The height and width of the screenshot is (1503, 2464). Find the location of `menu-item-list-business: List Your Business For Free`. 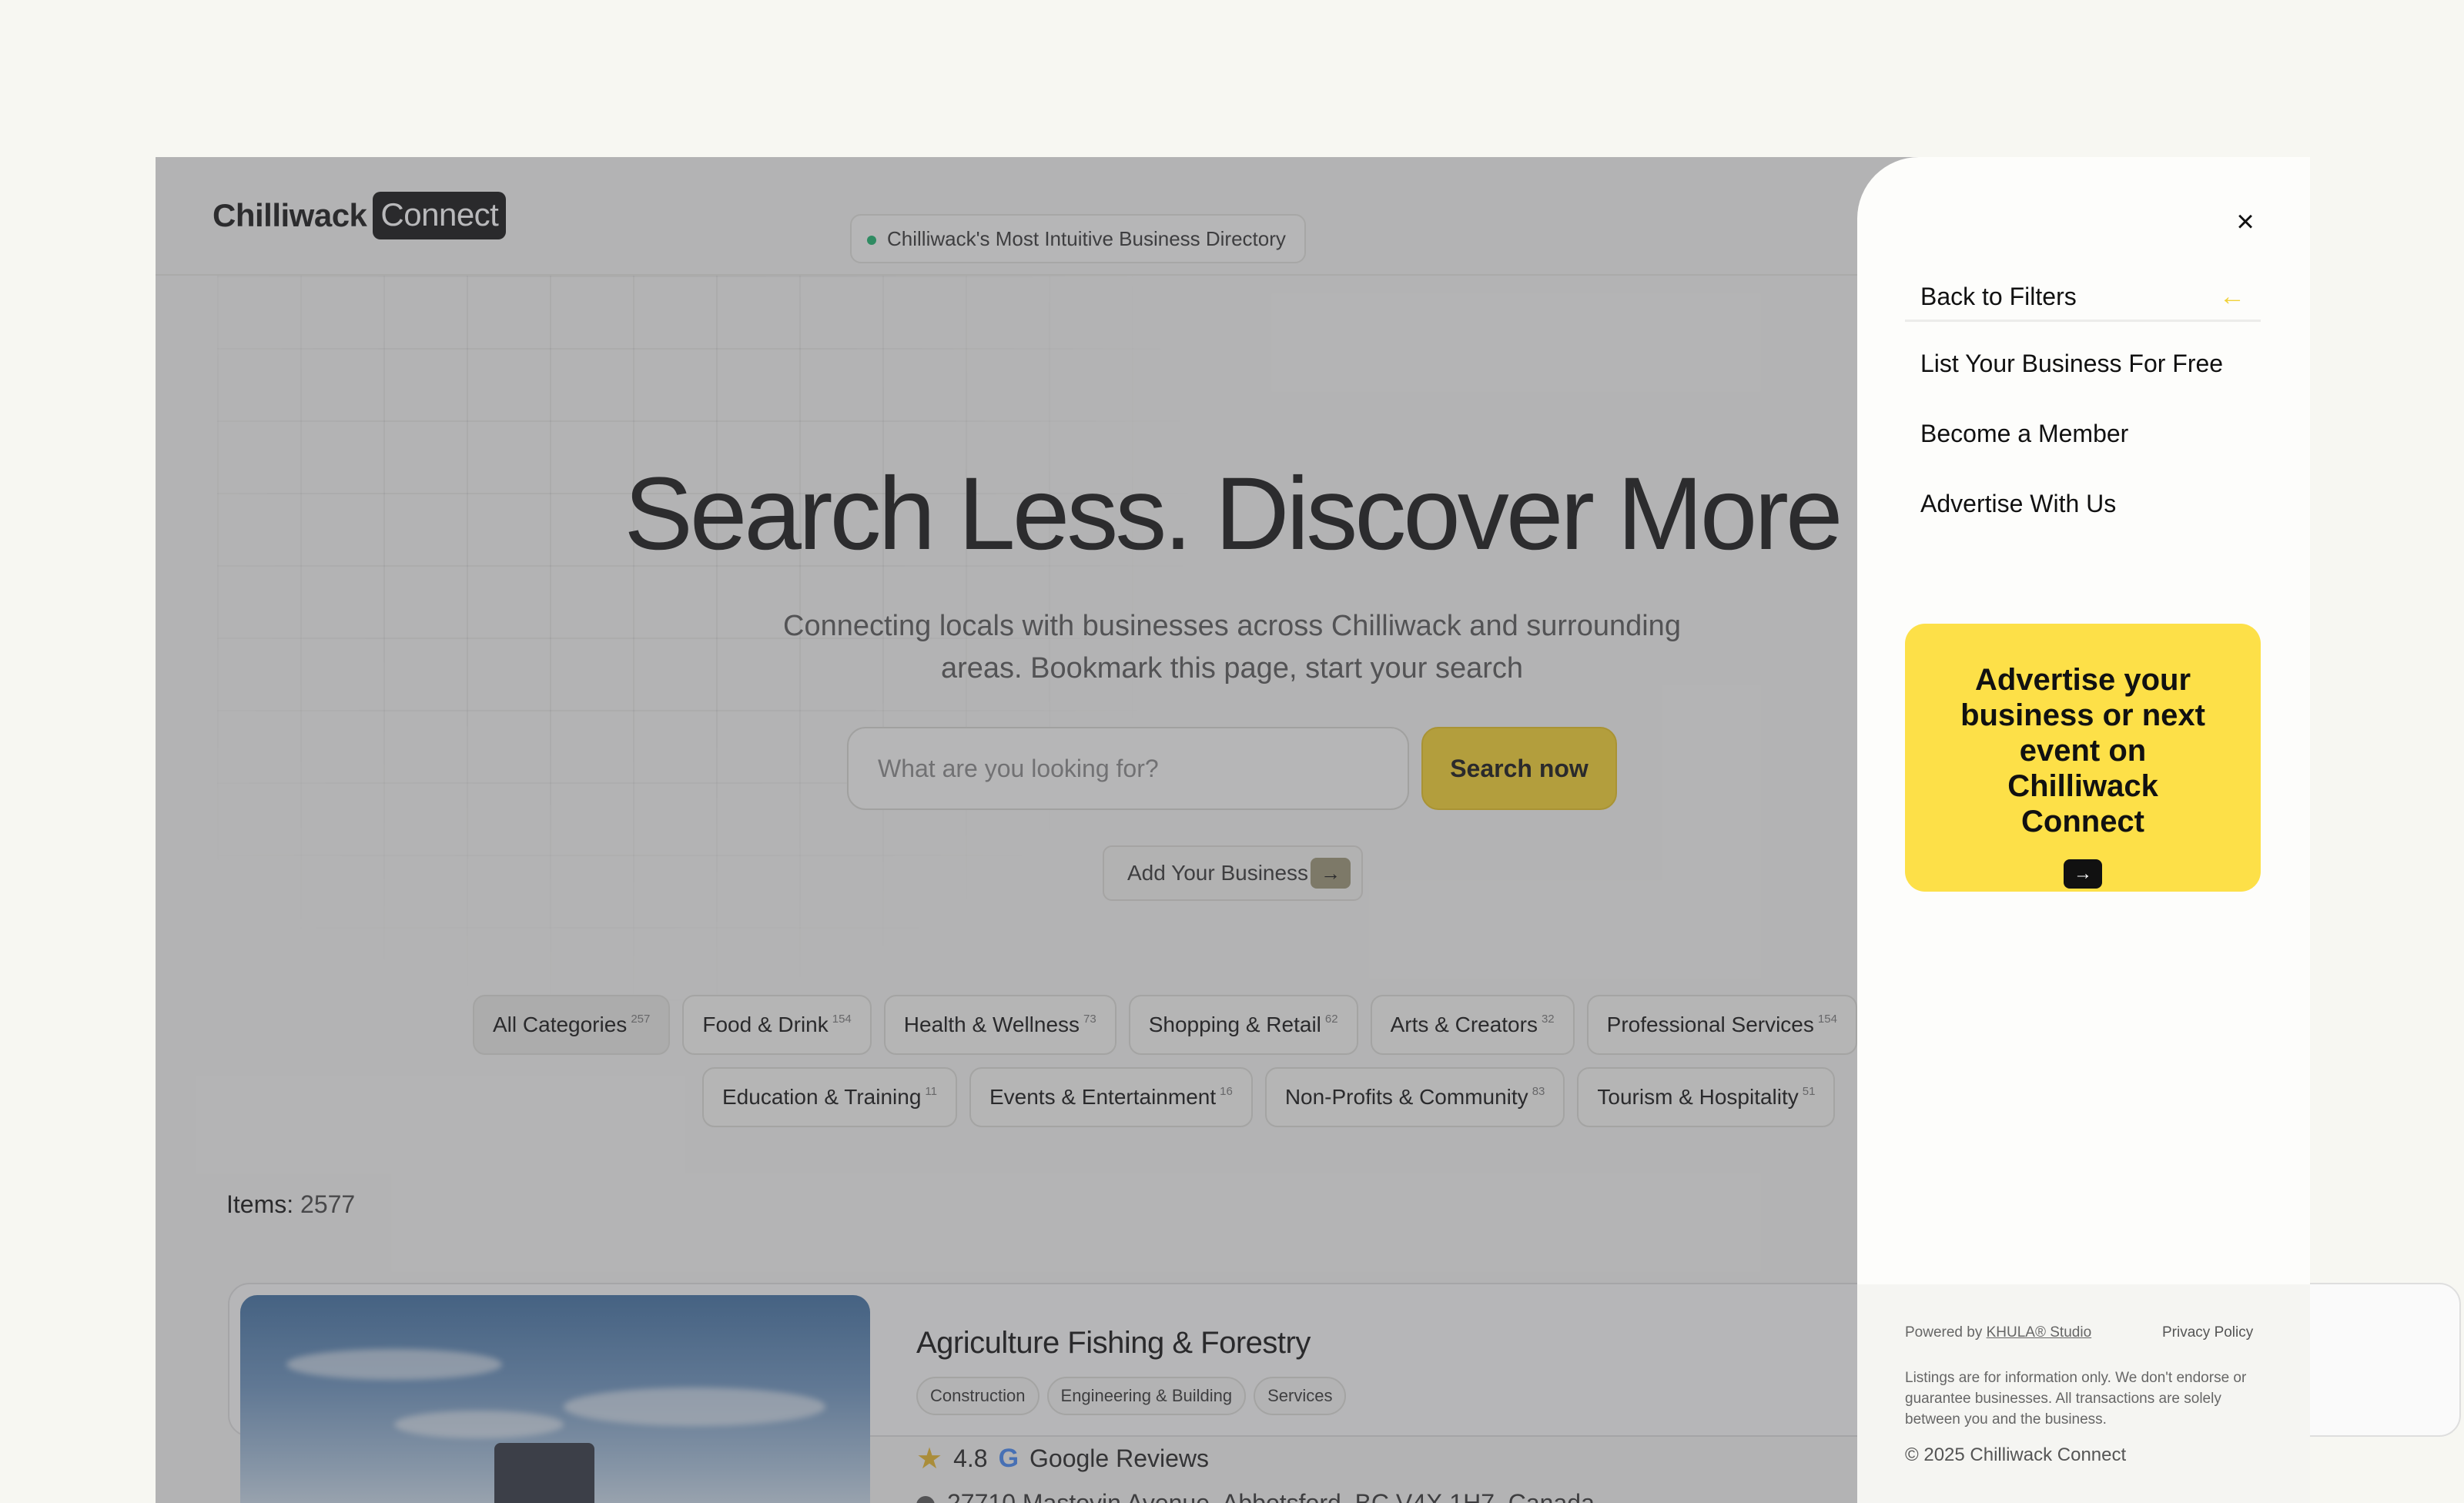

menu-item-list-business: List Your Business For Free is located at coordinates (2071, 364).